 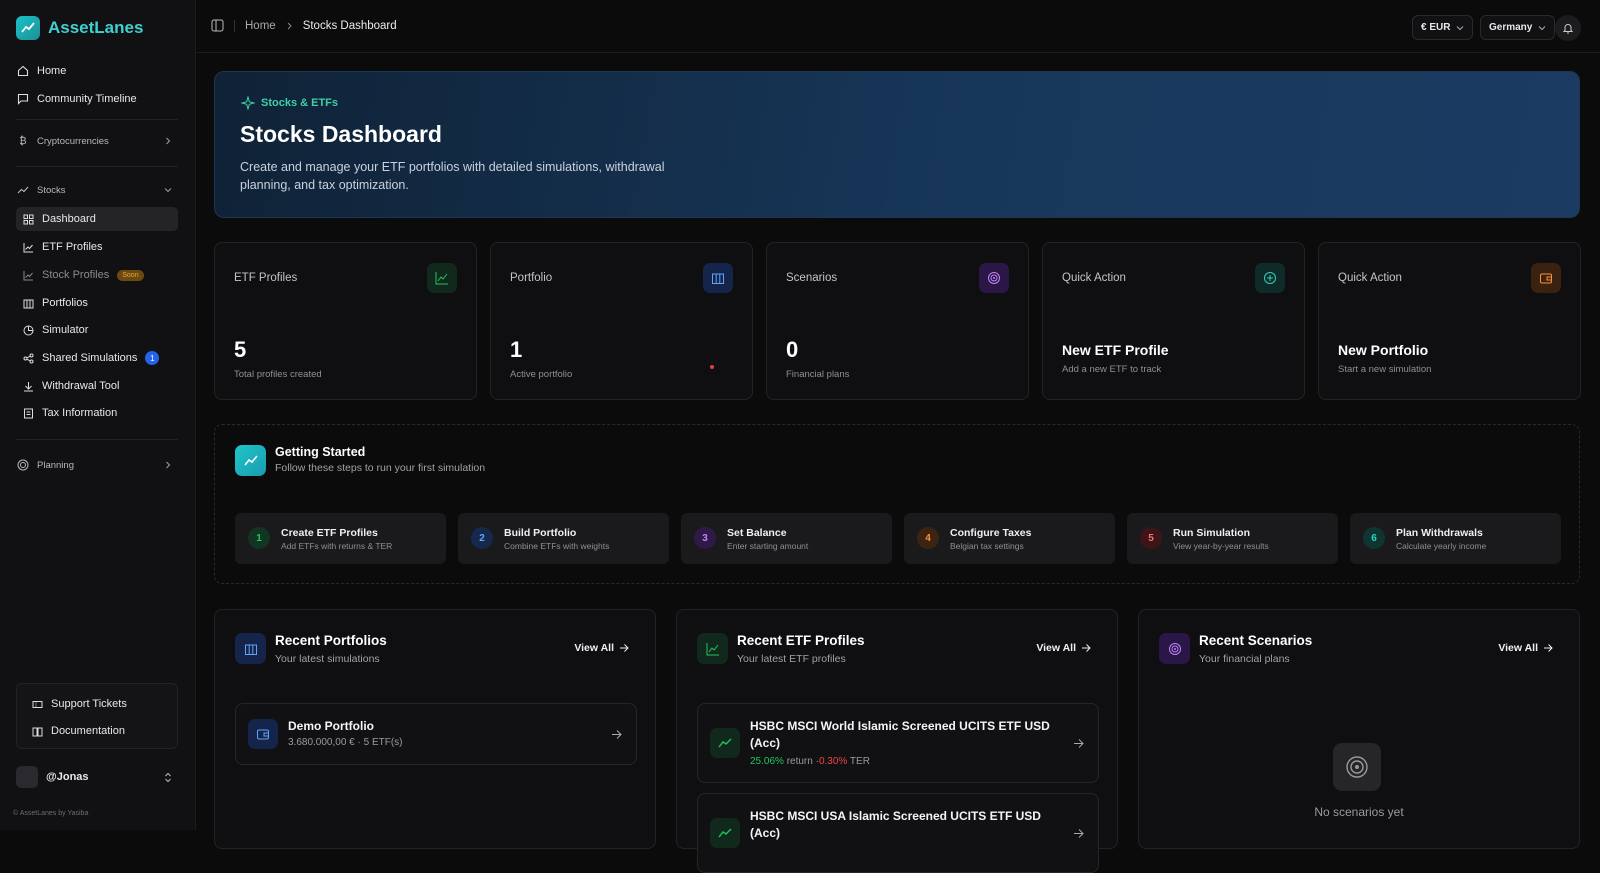 I want to click on etf-metrics: 25.06% return ·0.30% TER, so click(x=810, y=761).